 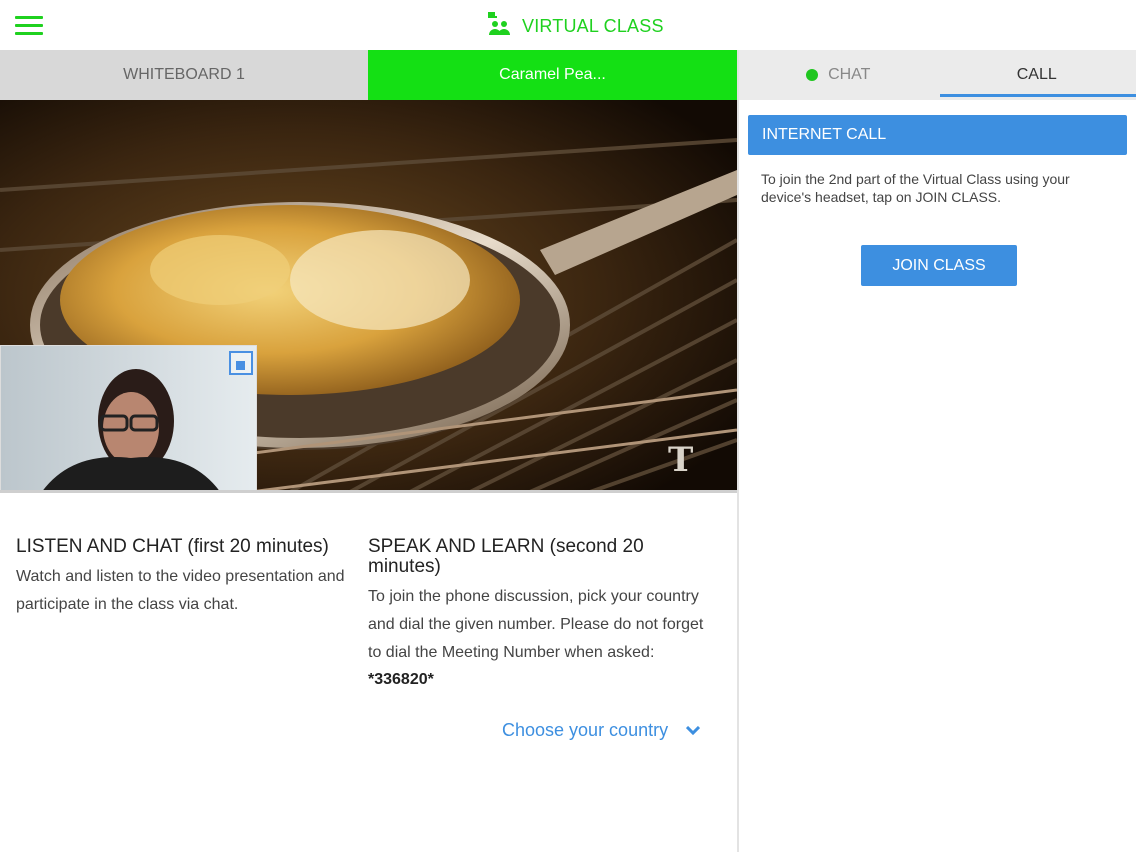 What do you see at coordinates (693, 730) in the screenshot?
I see `chevron-down-icon` at bounding box center [693, 730].